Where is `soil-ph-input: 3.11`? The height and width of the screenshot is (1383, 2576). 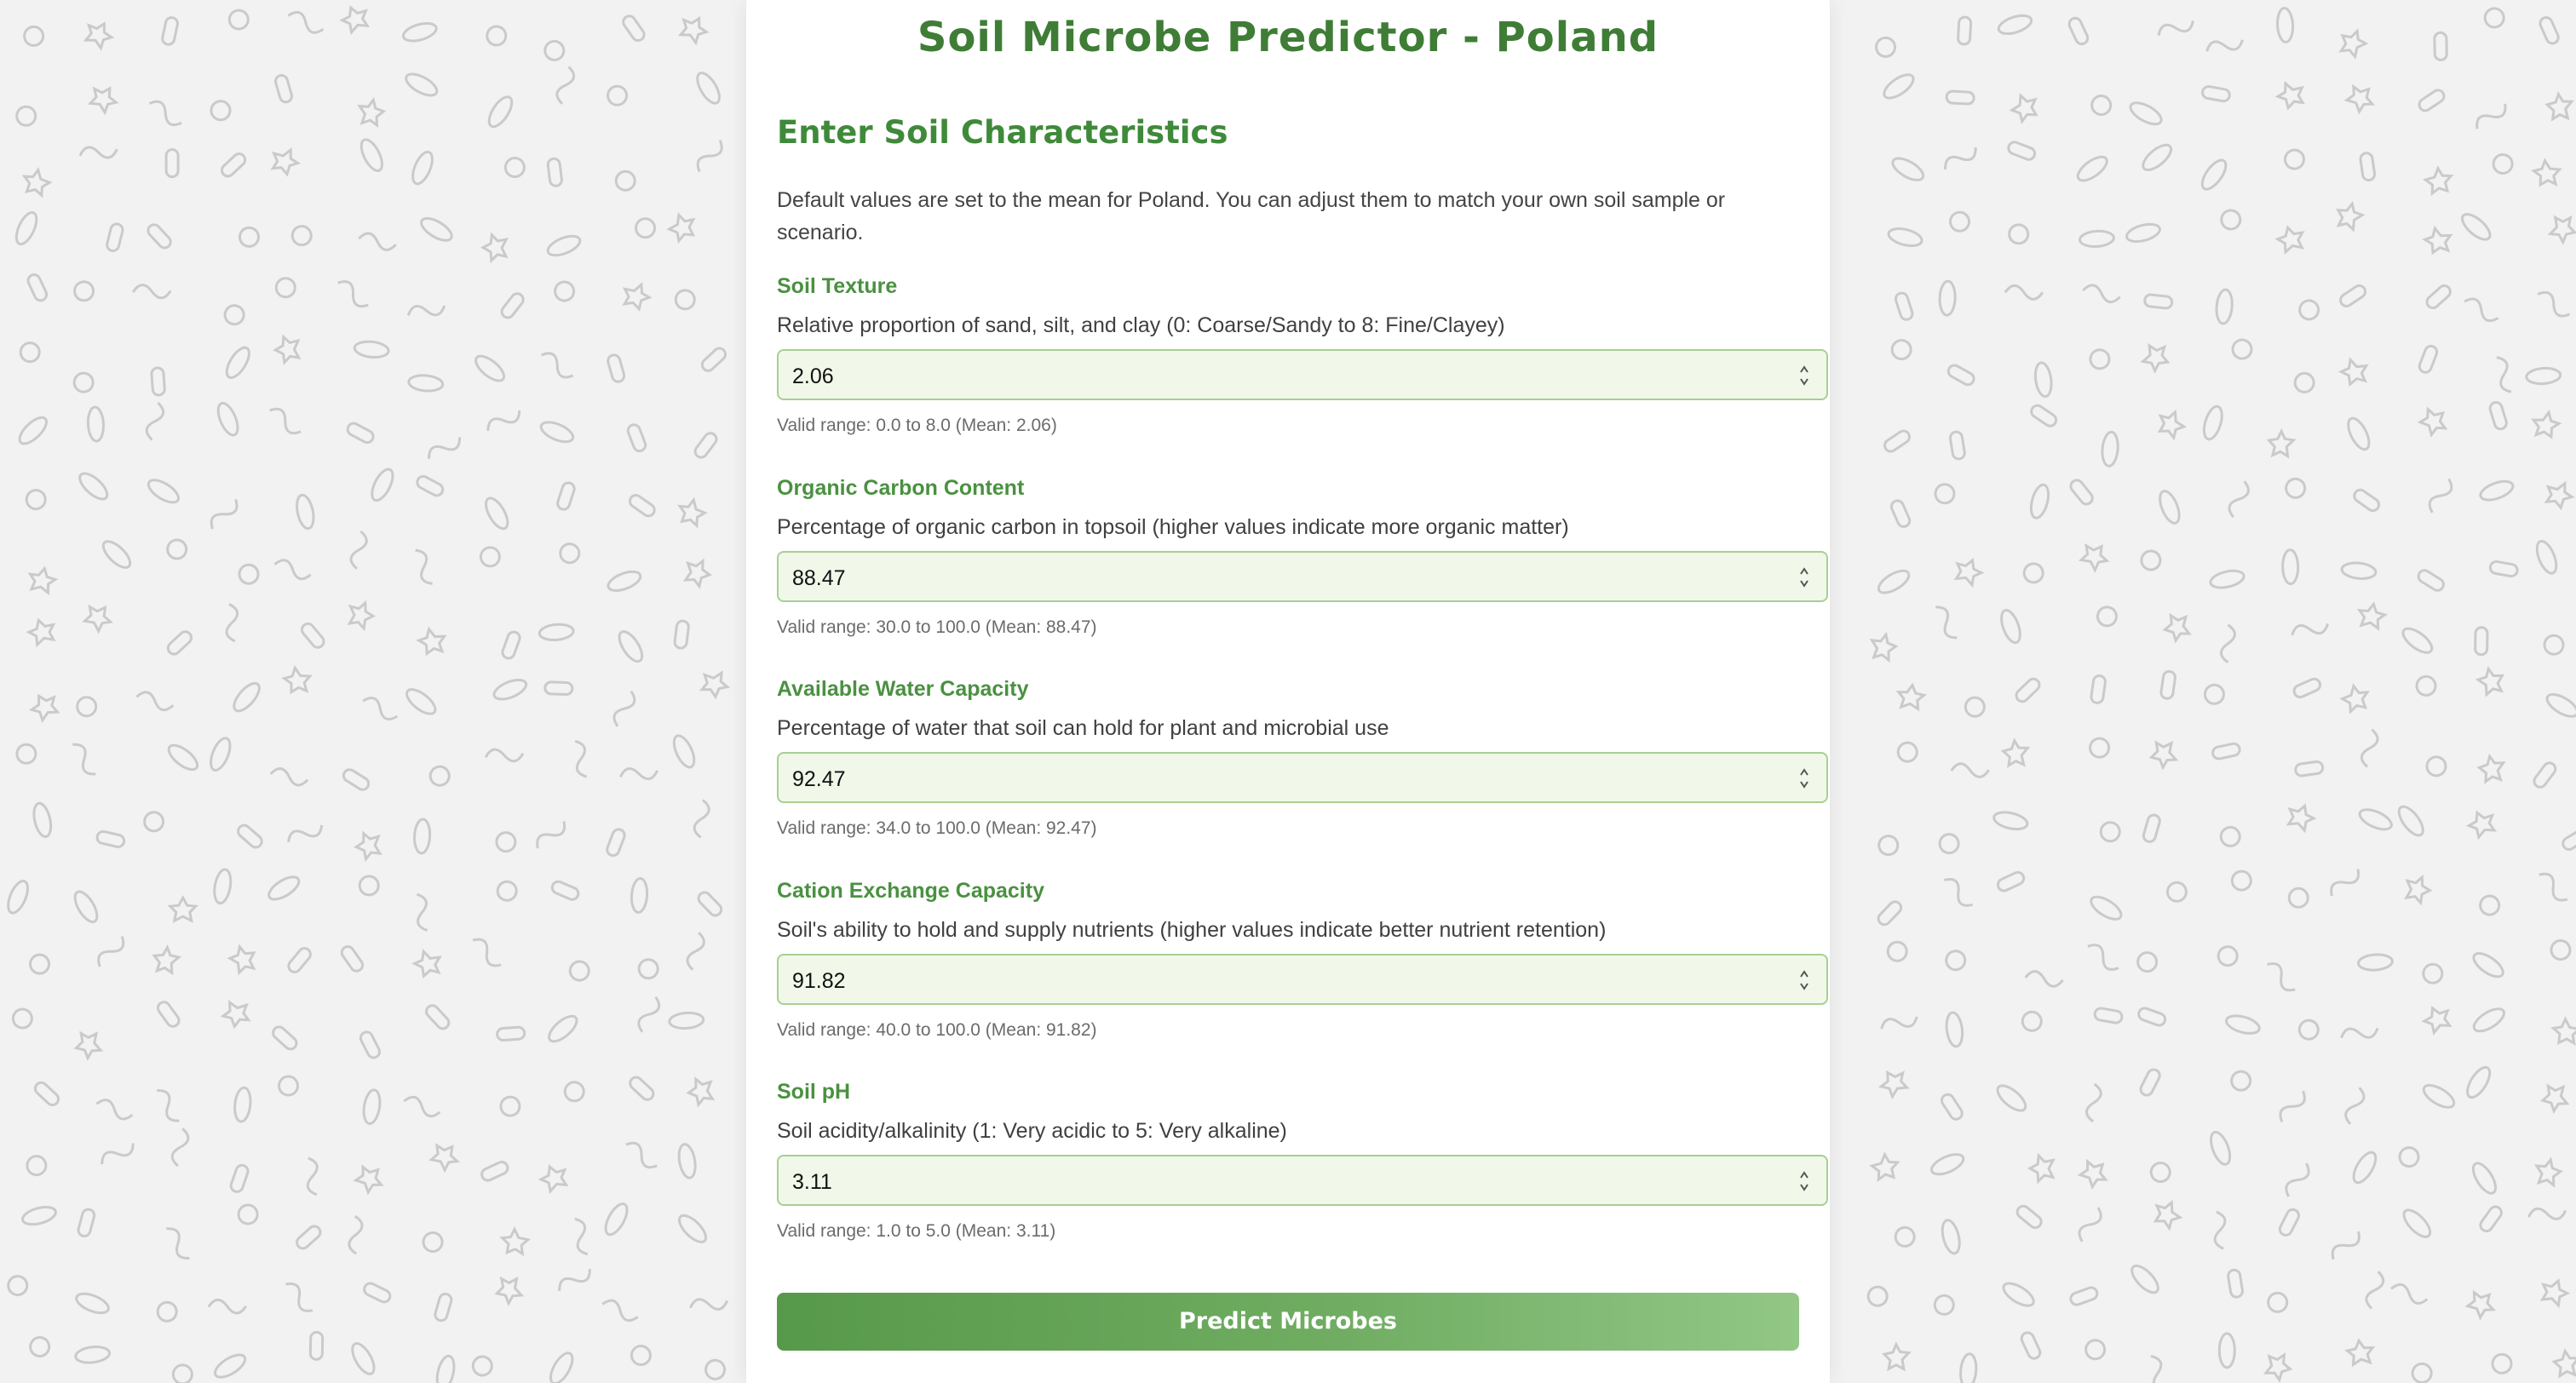
soil-ph-input: 3.11 is located at coordinates (1303, 1180).